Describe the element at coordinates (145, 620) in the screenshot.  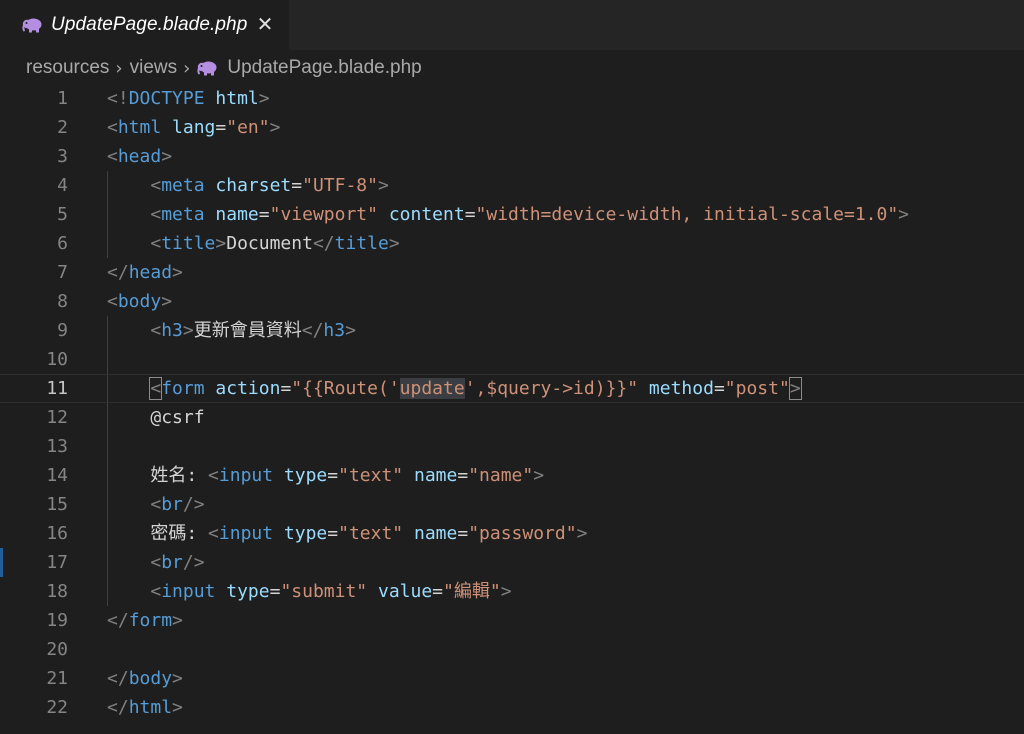
I see `code-text: </form>` at that location.